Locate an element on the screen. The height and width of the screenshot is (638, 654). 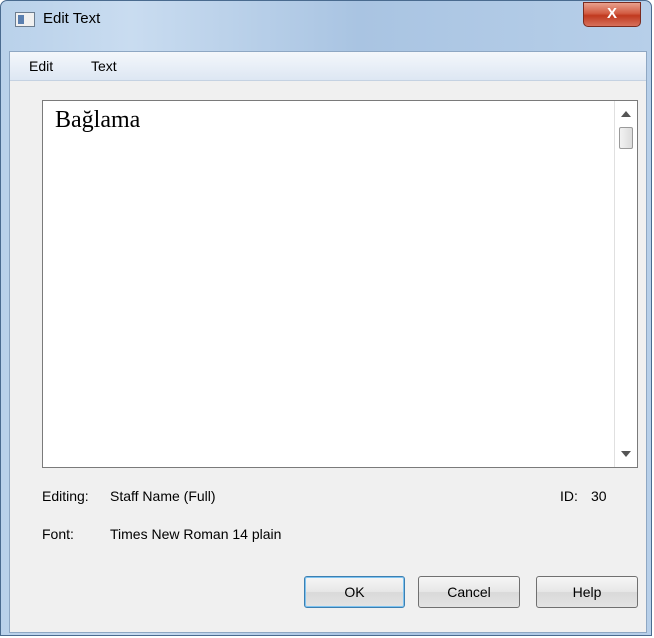
menu-bar: Edit Text is located at coordinates (328, 66).